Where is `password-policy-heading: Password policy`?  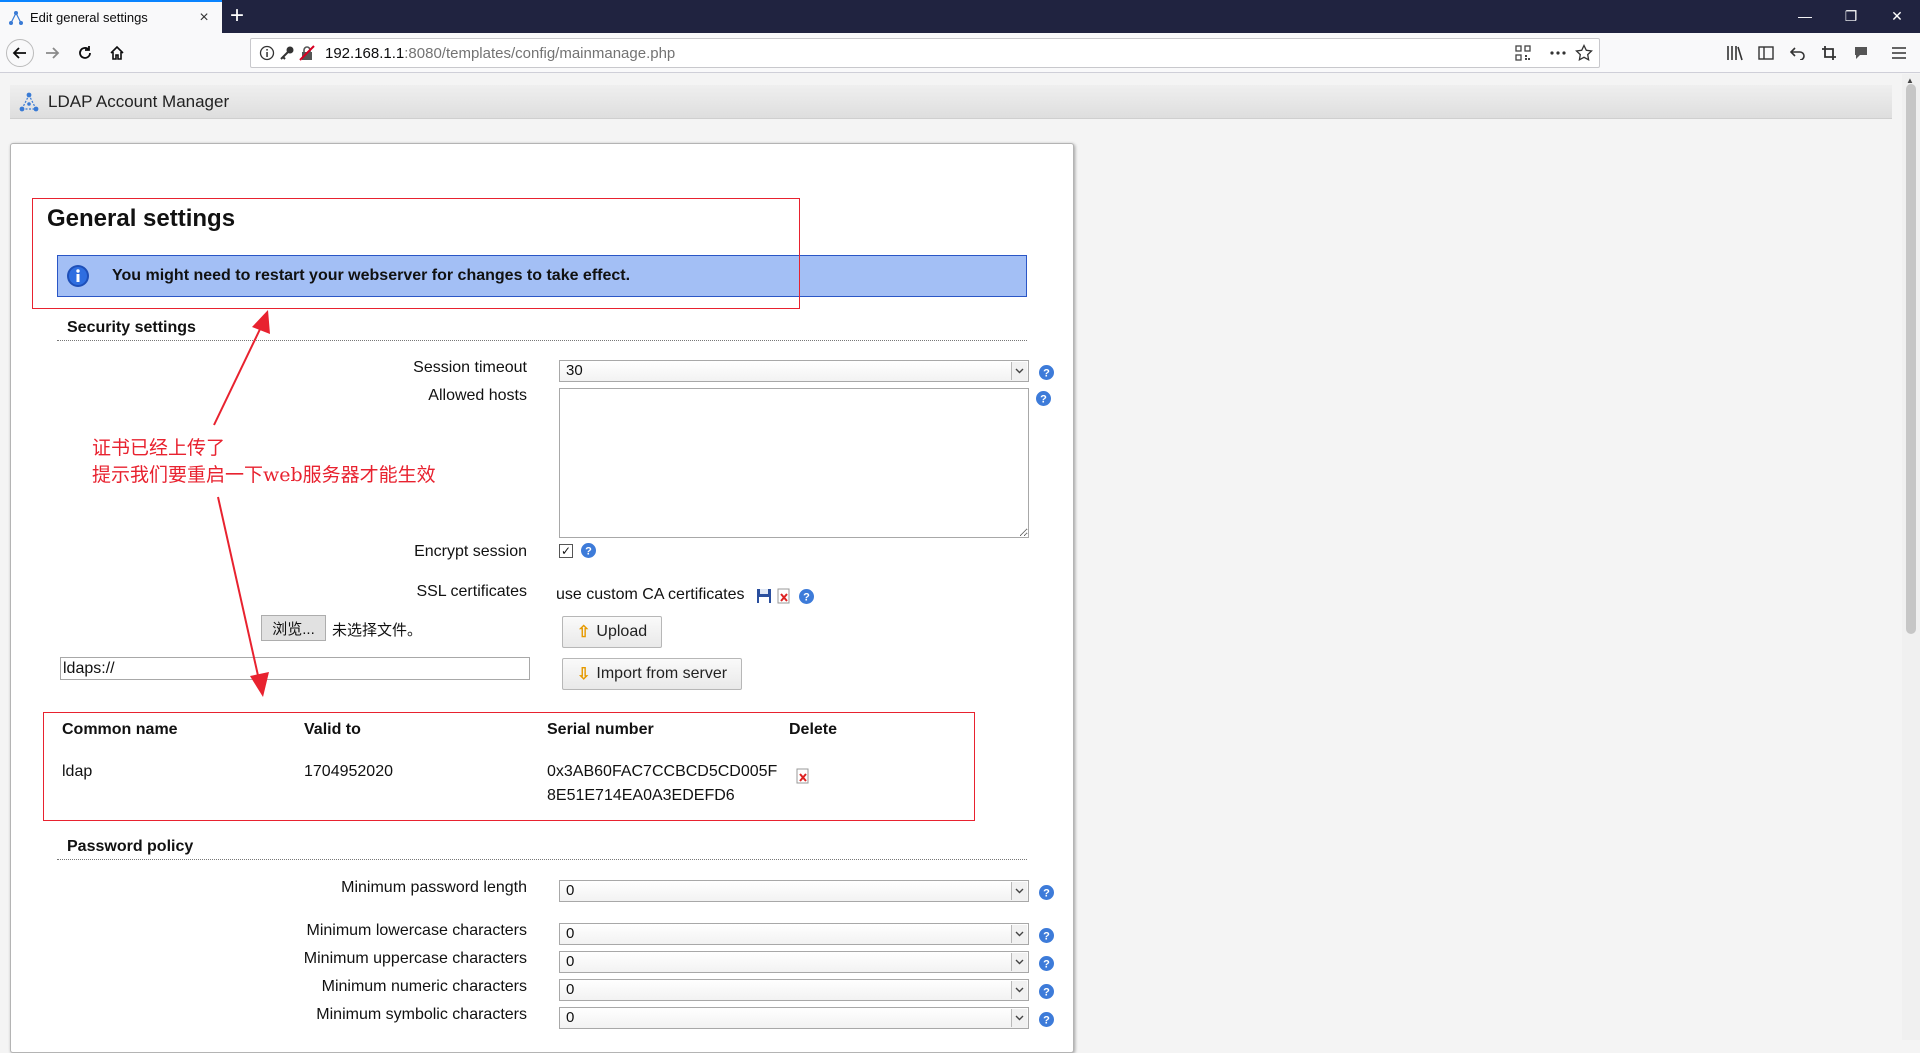 password-policy-heading: Password policy is located at coordinates (542, 849).